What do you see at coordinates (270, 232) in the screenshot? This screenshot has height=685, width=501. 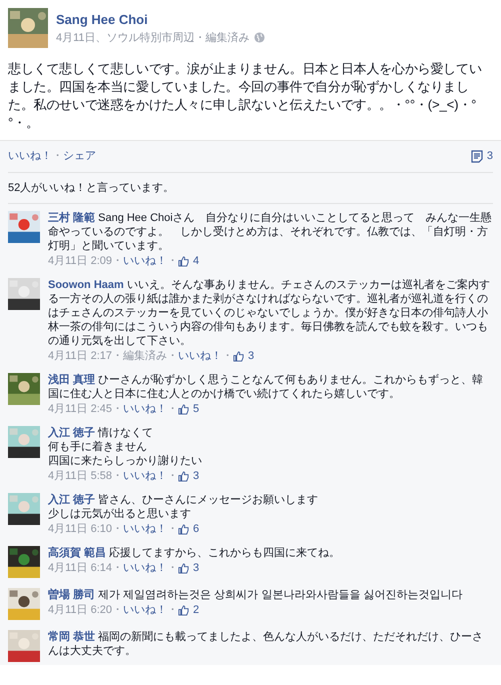 I see `comment-text: 三村 隆範 Sang Hee Choiさん 自分なりに自分はいいことしてると思って みんな一生懸命やっているのですよ。 しかし受けとめ方は、それぞれです。仏教では、「自灯明・方灯明」と聞いています。` at bounding box center [270, 232].